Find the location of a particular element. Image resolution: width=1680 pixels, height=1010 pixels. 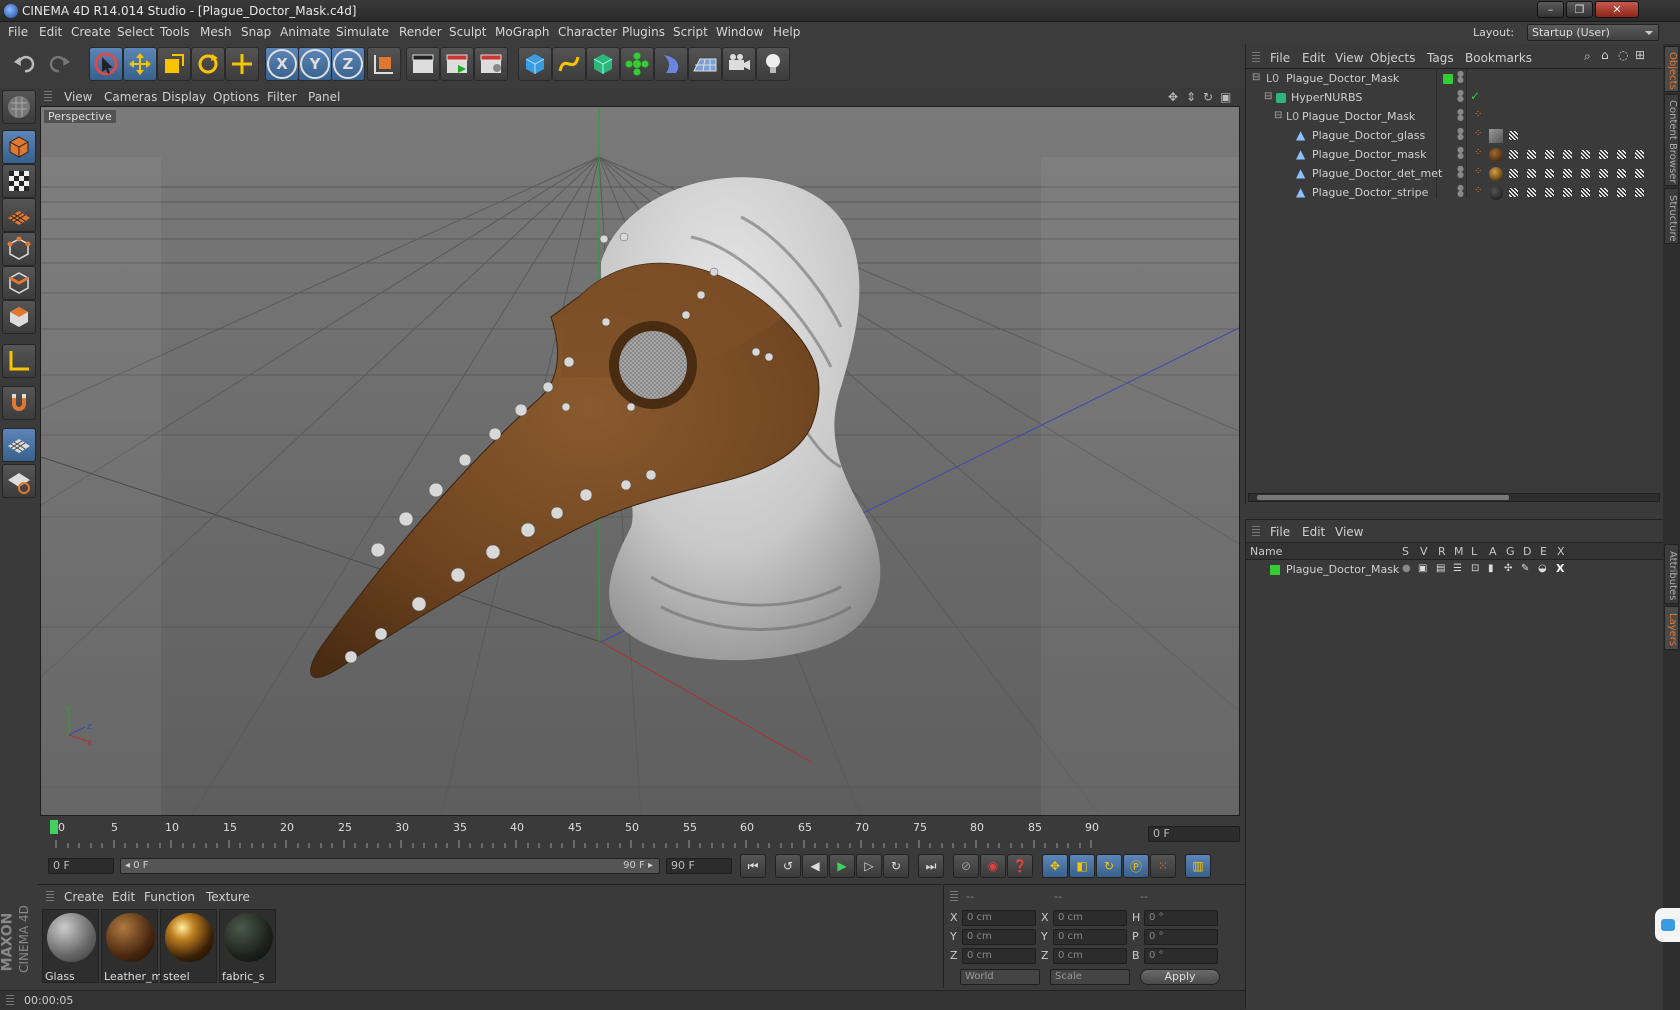

viewport-menu-cameras: Cameras is located at coordinates (130, 97).